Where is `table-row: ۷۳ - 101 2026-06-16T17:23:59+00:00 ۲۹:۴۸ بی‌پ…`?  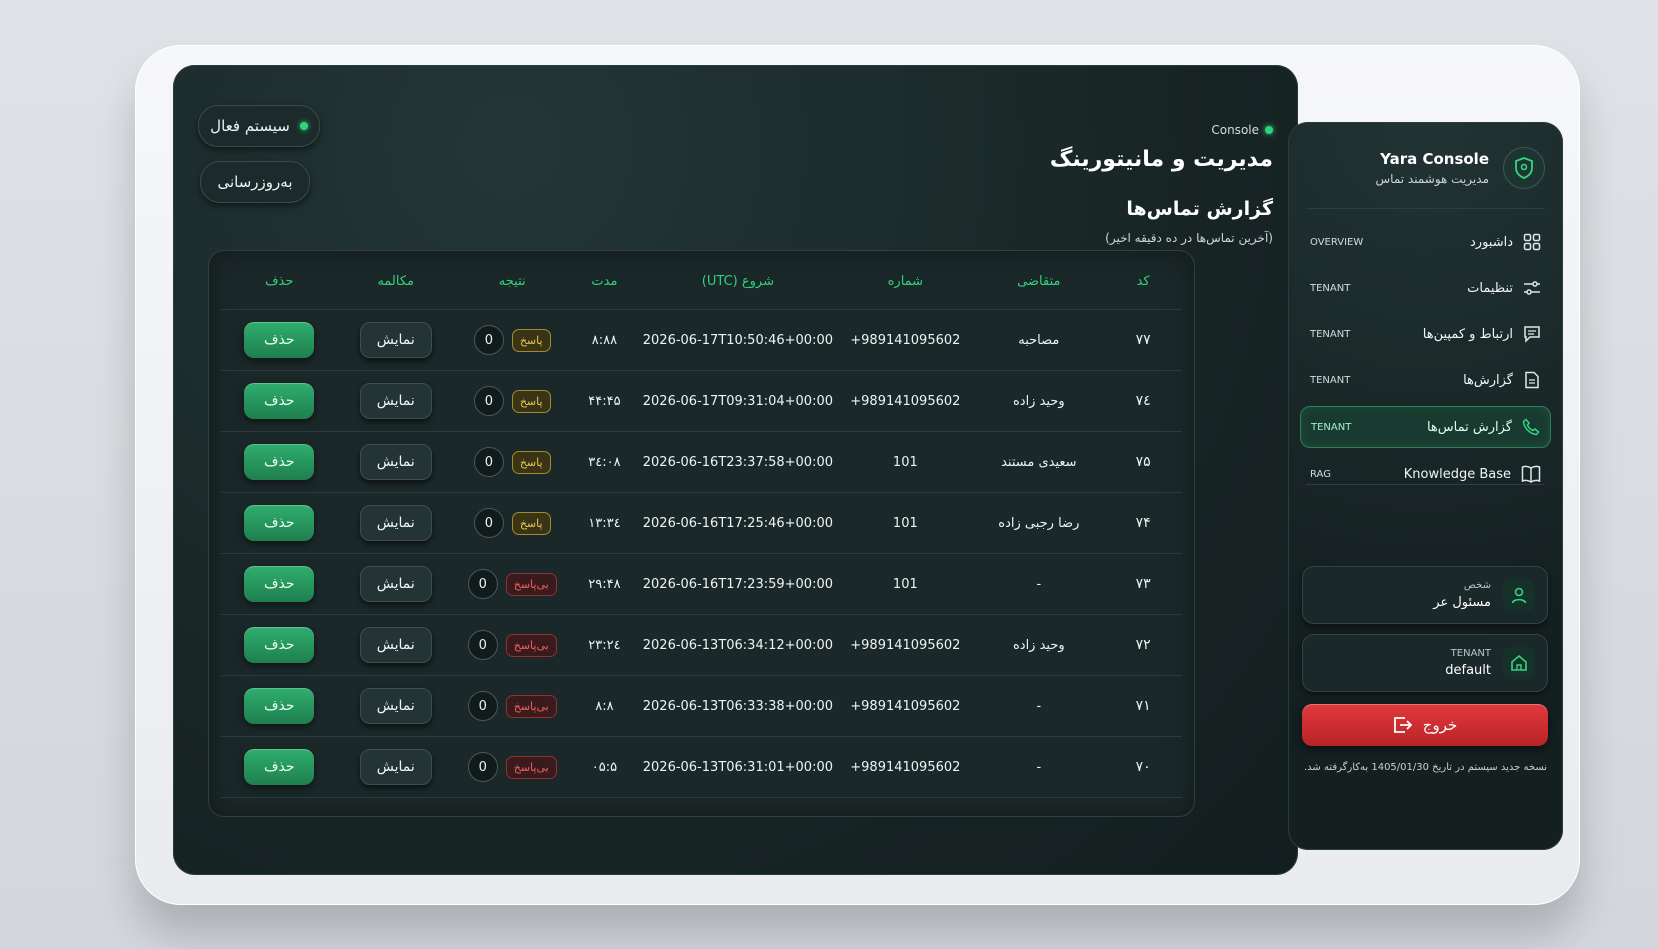 table-row: ۷۳ - 101 2026-06-16T17:23:59+00:00 ۲۹:۴۸ بی‌پ… is located at coordinates (701, 584).